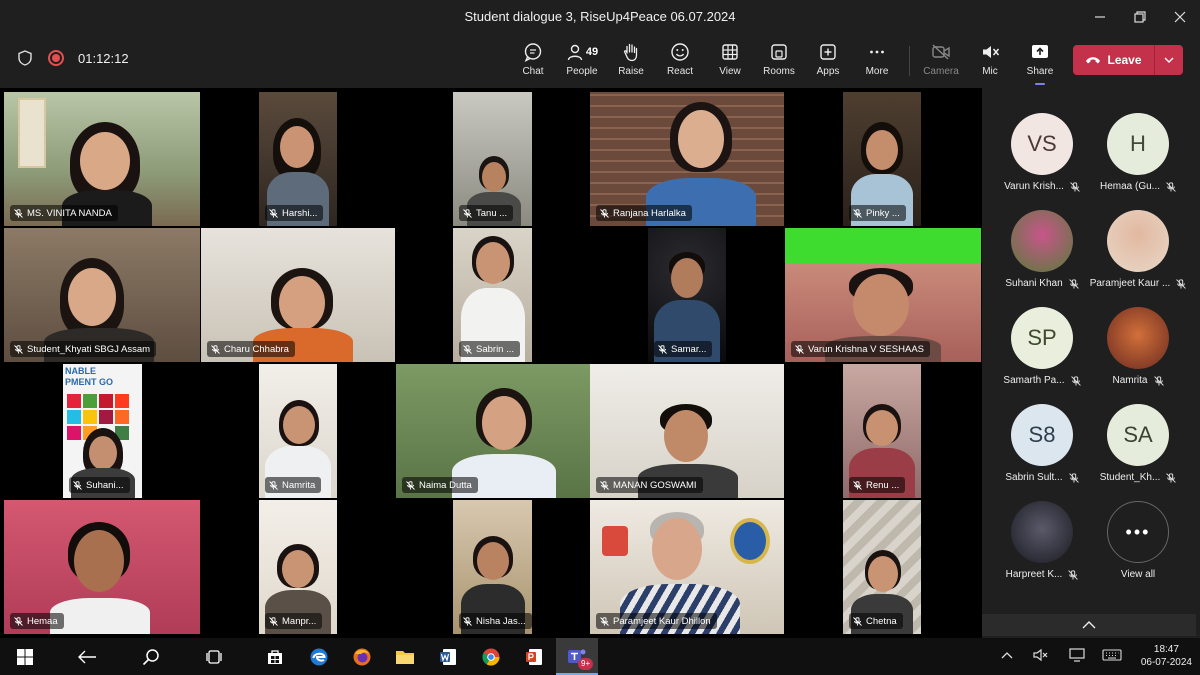 This screenshot has width=1200, height=675. I want to click on notification-badge: 9+, so click(586, 664).